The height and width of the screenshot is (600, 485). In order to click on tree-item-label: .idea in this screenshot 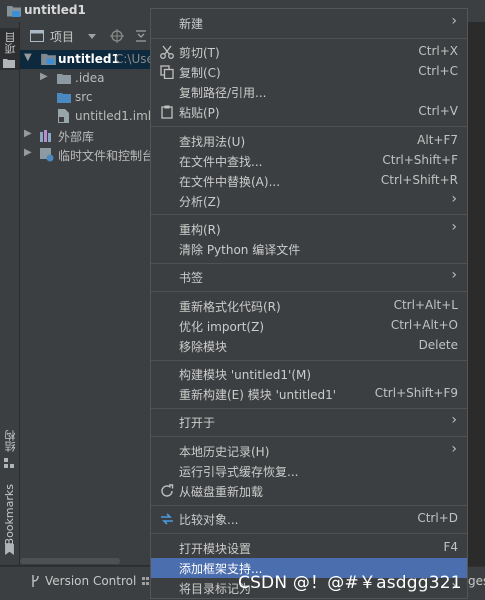, I will do `click(90, 78)`.